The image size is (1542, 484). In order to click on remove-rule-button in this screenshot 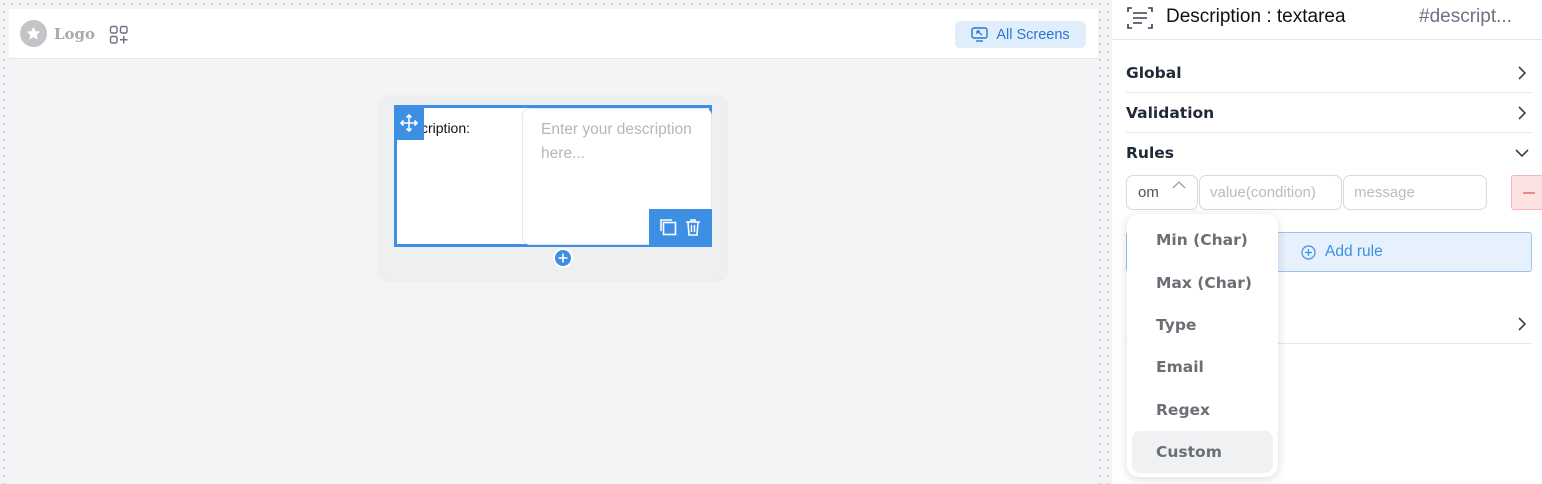, I will do `click(1526, 192)`.